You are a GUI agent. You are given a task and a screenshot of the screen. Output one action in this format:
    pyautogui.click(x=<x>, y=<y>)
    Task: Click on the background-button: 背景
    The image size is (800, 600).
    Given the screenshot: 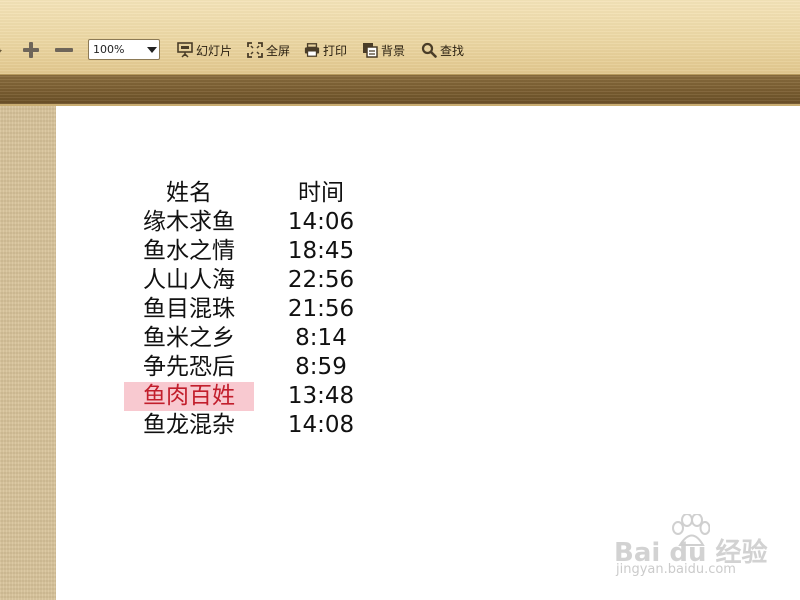 What is the action you would take?
    pyautogui.click(x=383, y=50)
    